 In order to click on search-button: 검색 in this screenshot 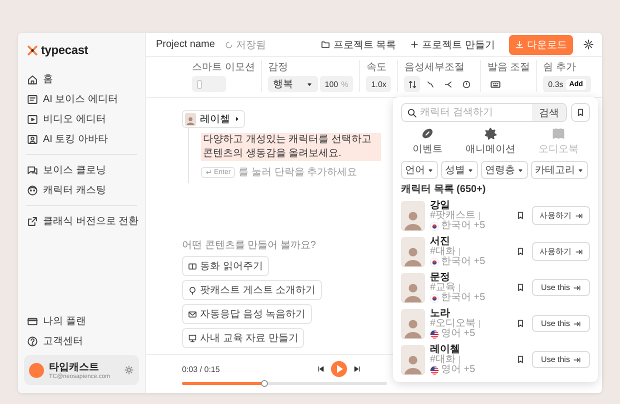, I will do `click(549, 112)`.